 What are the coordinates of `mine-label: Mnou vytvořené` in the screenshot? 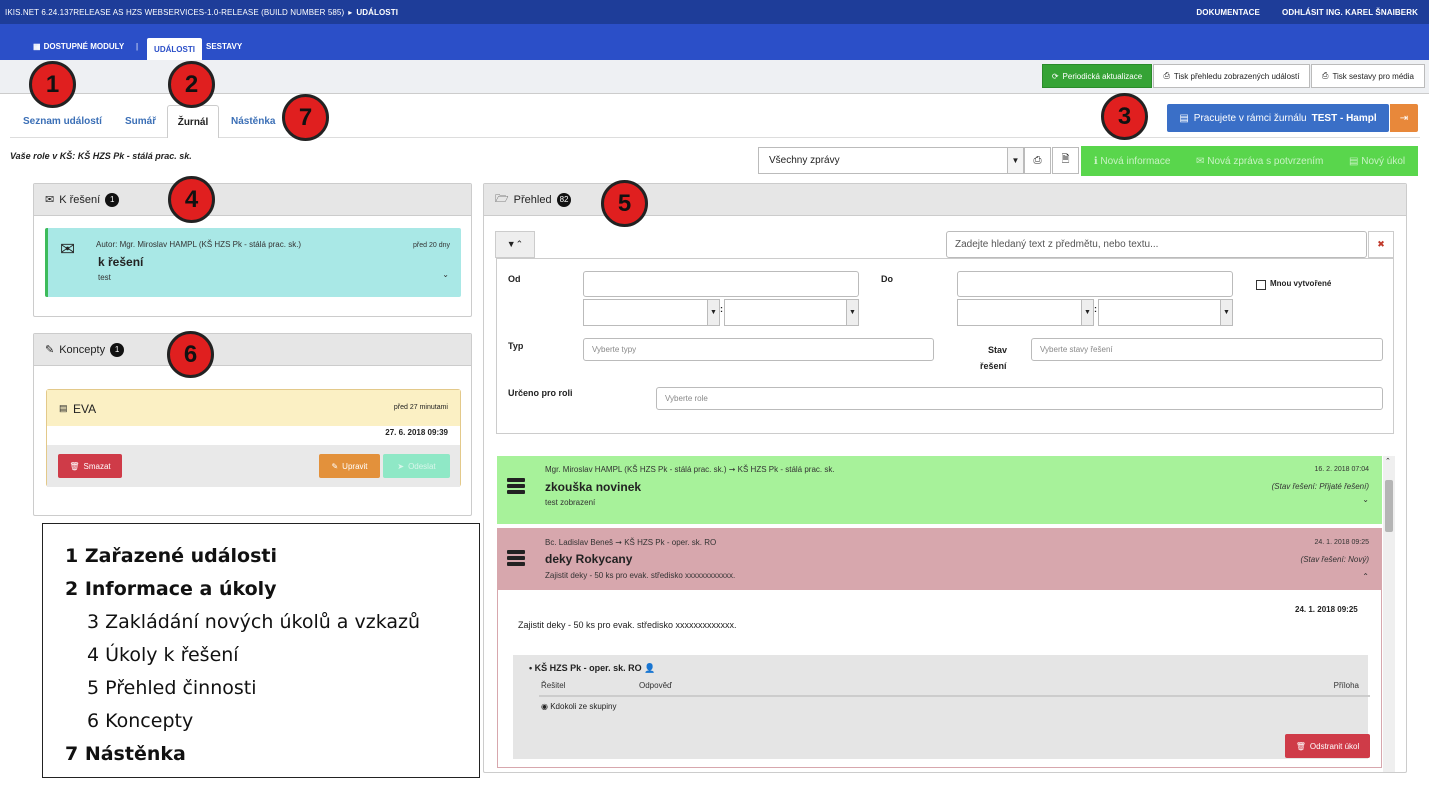 It's located at (1301, 283).